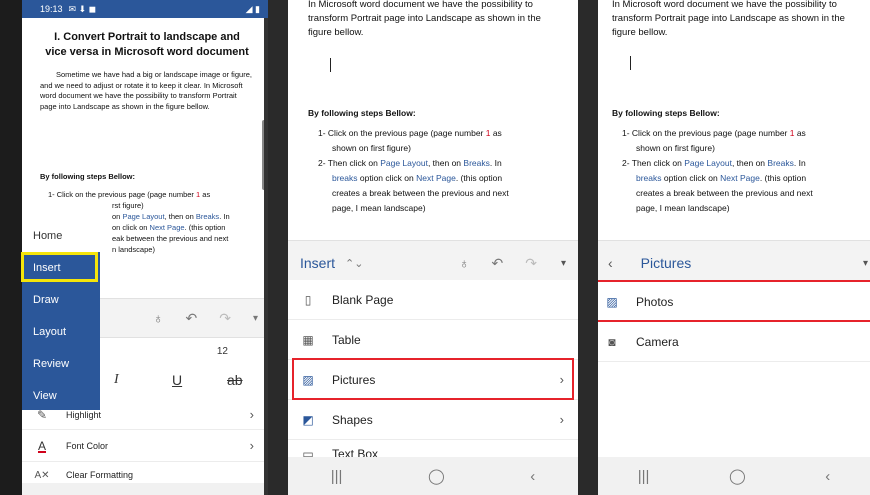  I want to click on step-1-cont: rst figure), so click(128, 205).